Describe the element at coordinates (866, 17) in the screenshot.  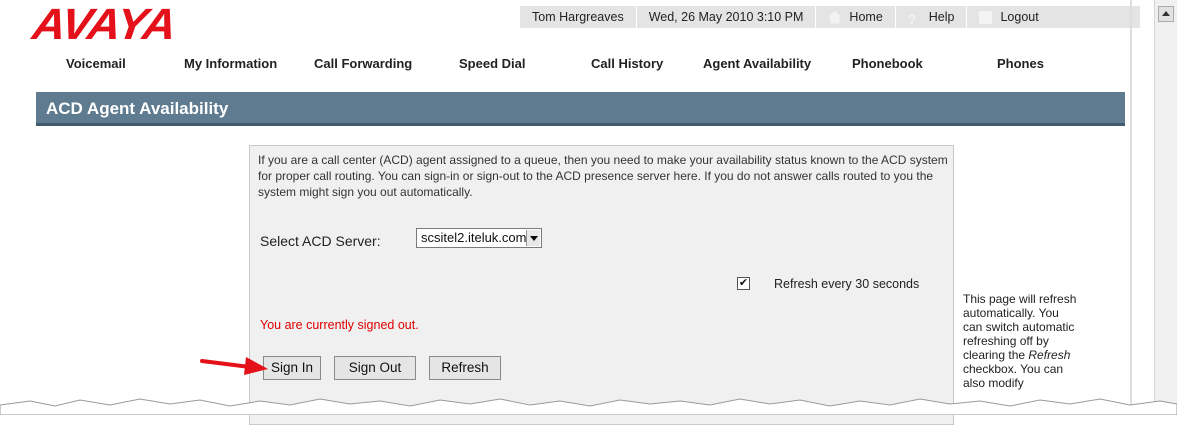
I see `home-label: Home` at that location.